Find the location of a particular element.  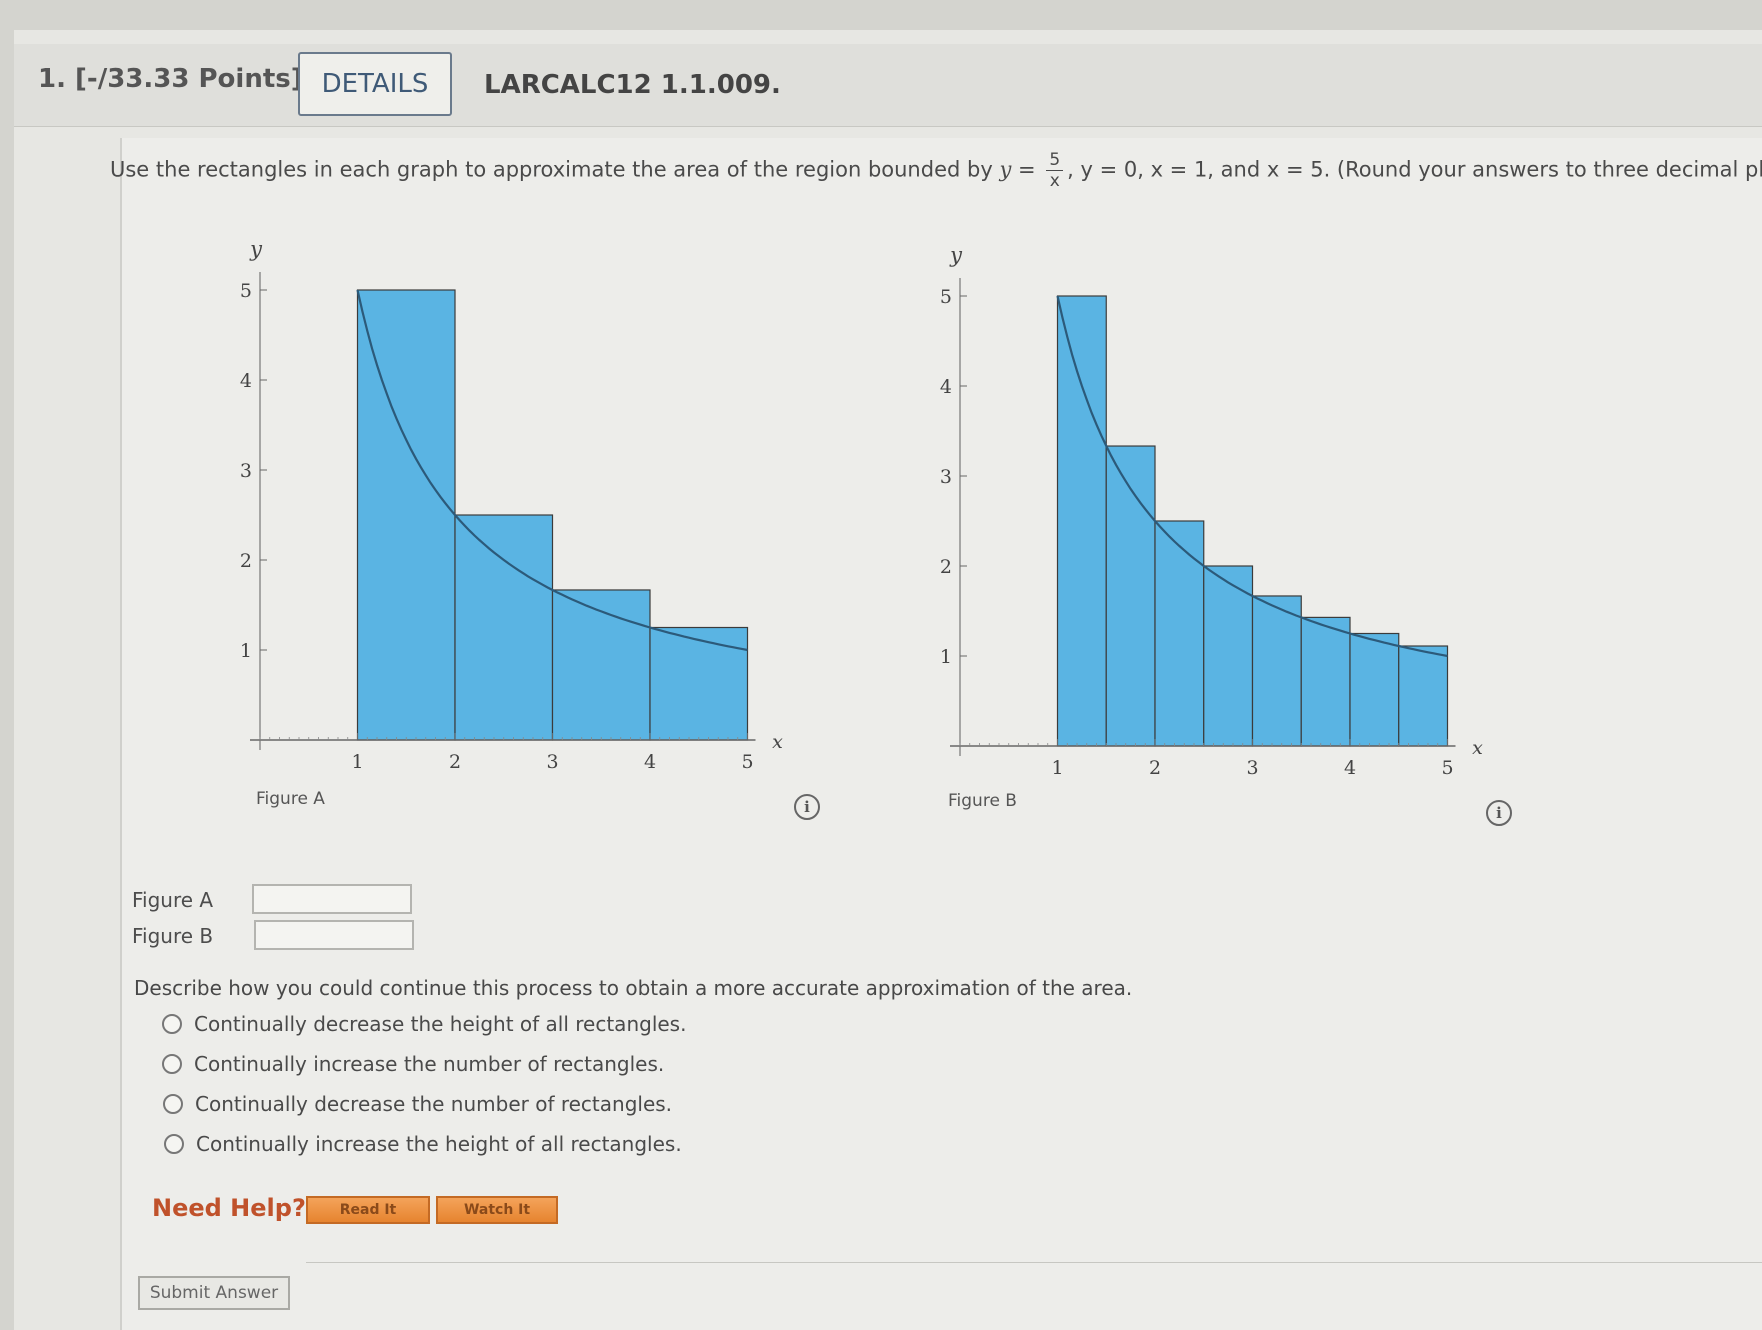

read-it-button: Read It is located at coordinates (368, 1210).